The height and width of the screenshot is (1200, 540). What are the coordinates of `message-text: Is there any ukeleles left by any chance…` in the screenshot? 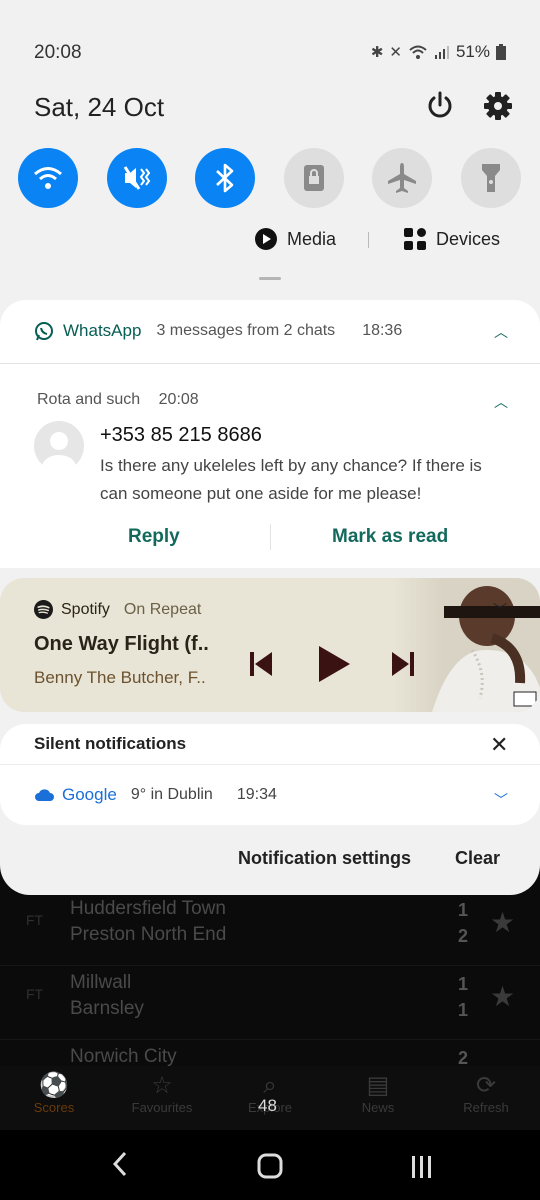 It's located at (291, 479).